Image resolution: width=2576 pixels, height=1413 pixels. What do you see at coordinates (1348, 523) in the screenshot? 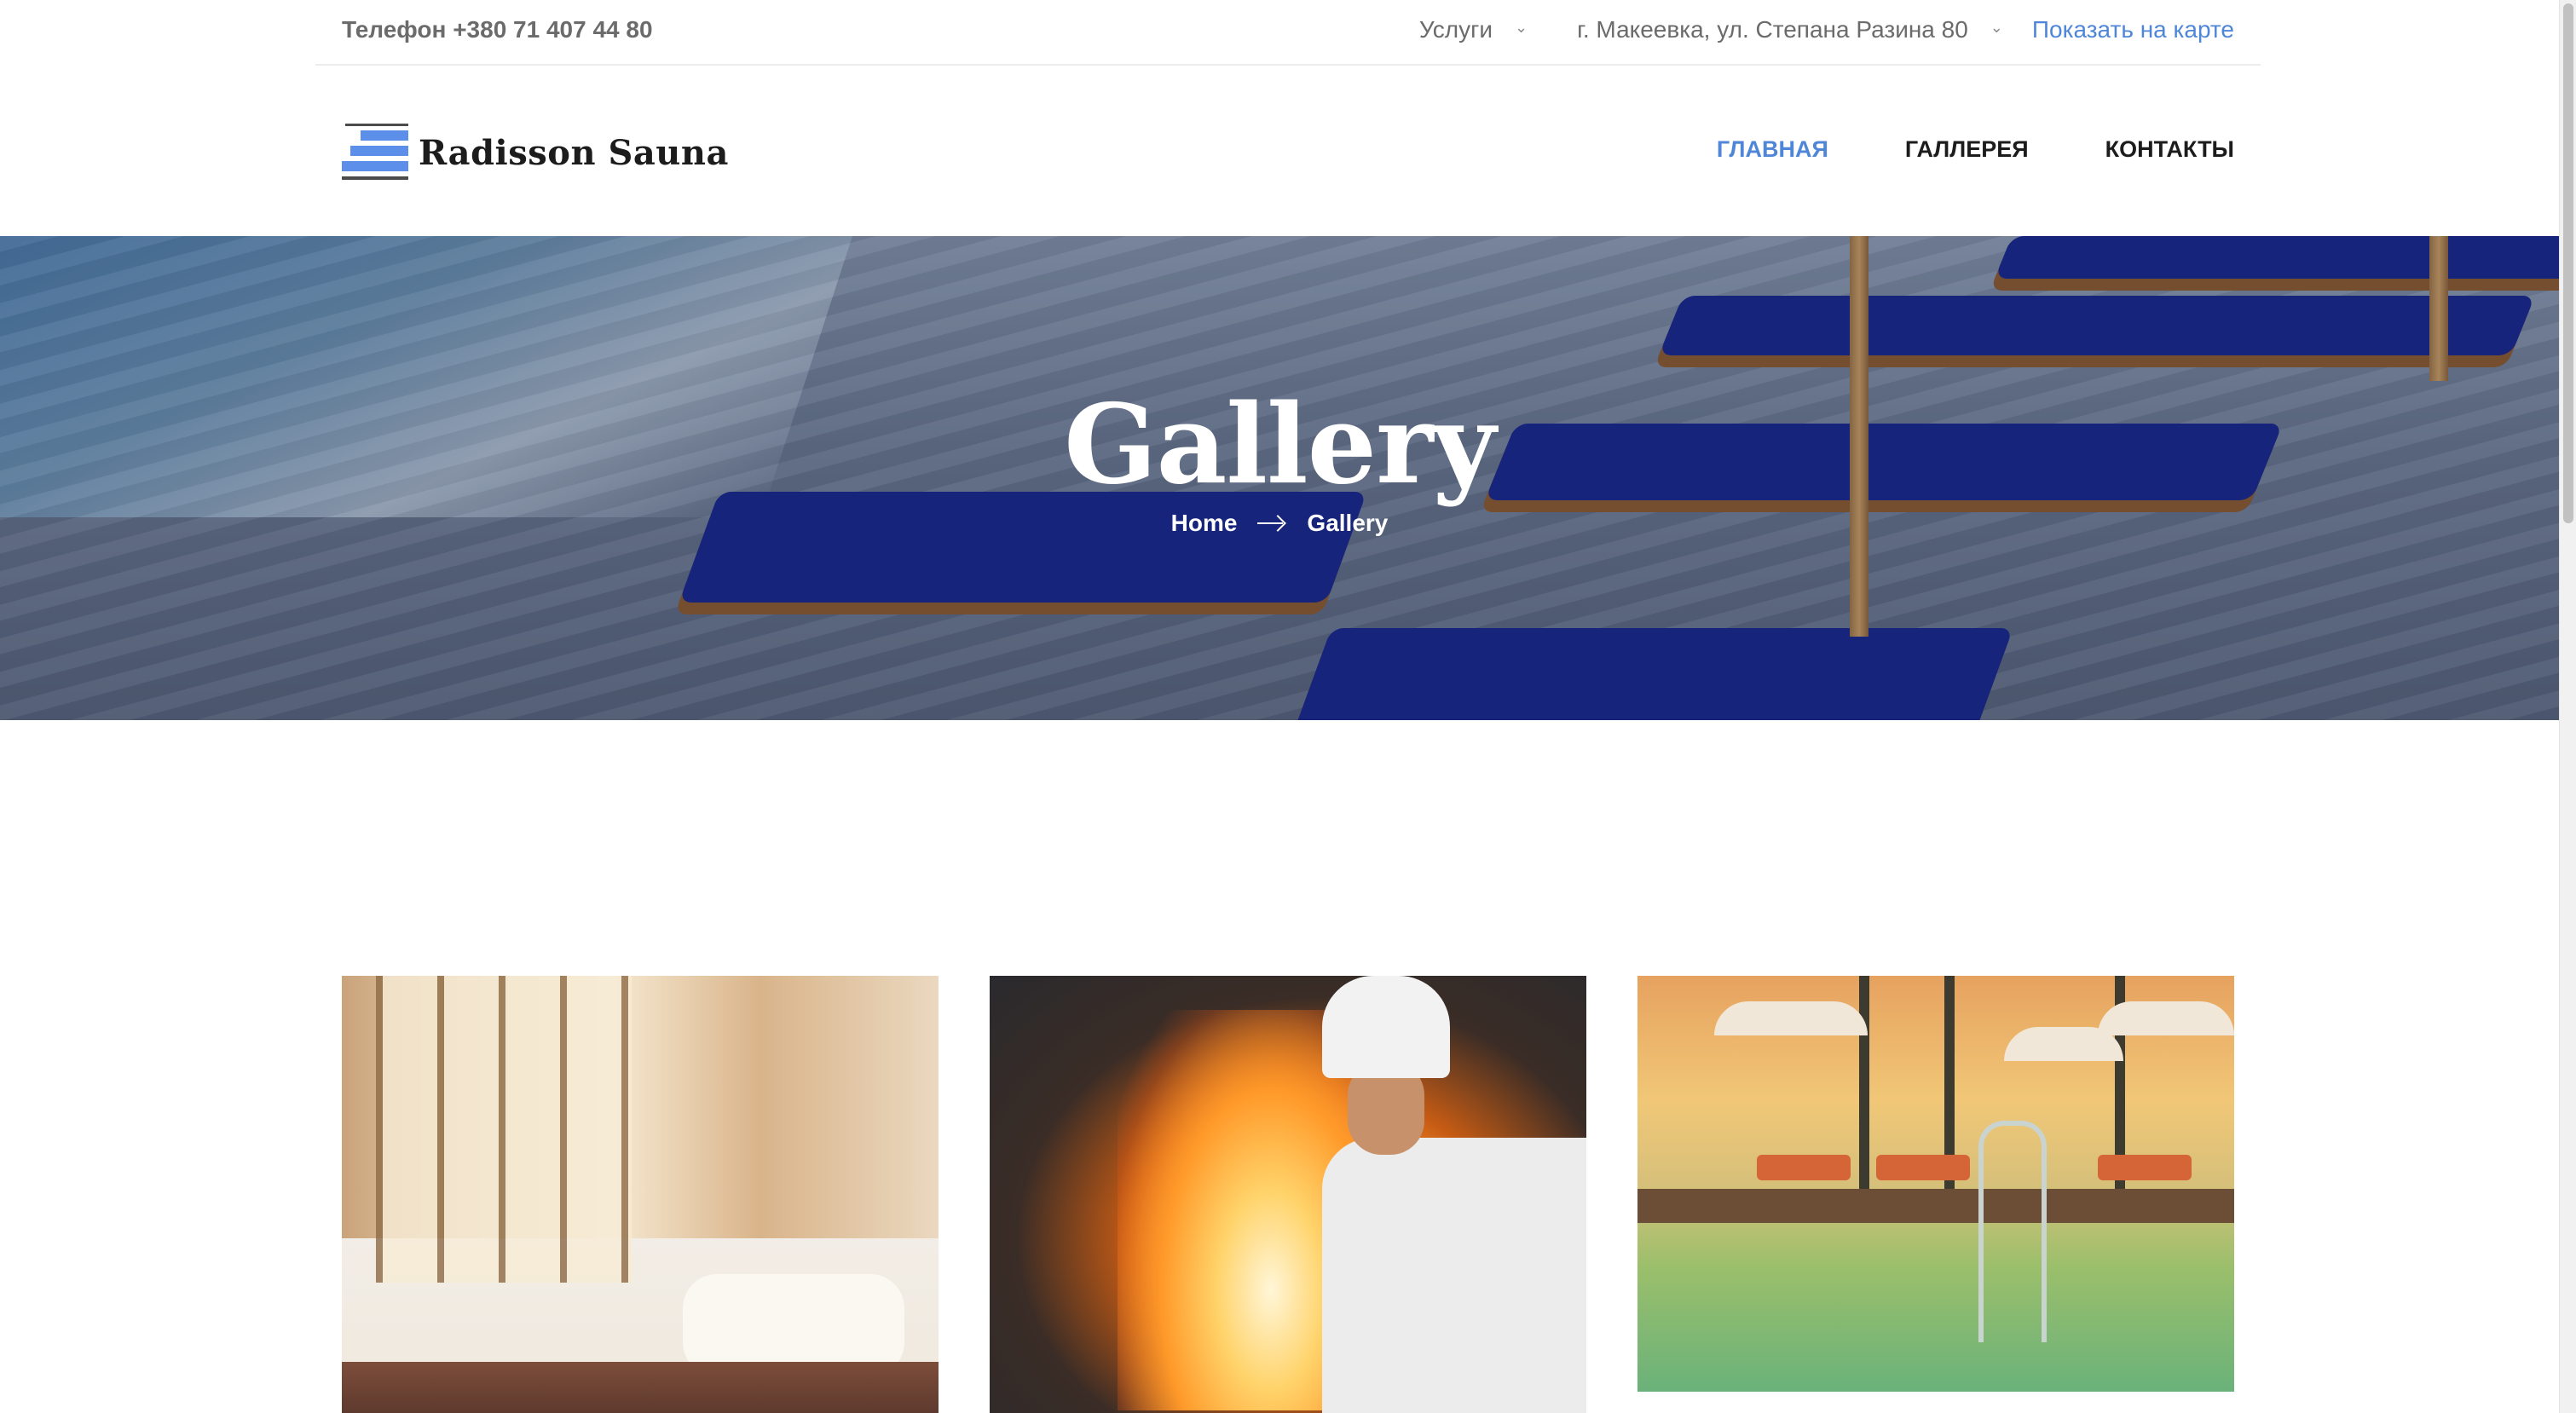
I see `breadcrumb-current: Gallery` at bounding box center [1348, 523].